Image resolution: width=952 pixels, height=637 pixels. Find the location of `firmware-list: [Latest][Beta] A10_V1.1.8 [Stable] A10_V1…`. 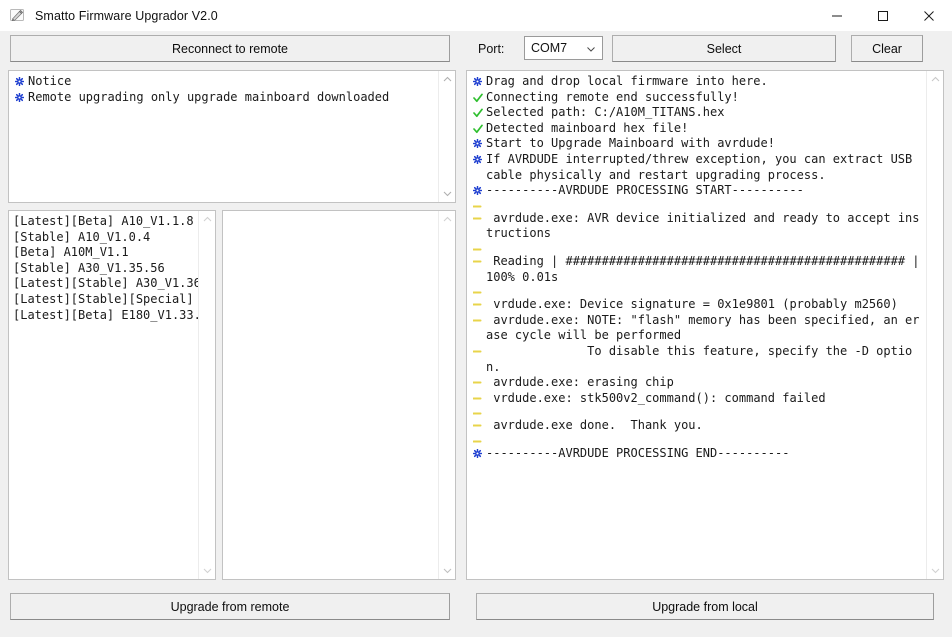

firmware-list: [Latest][Beta] A10_V1.1.8 [Stable] A10_V1… is located at coordinates (103, 395).